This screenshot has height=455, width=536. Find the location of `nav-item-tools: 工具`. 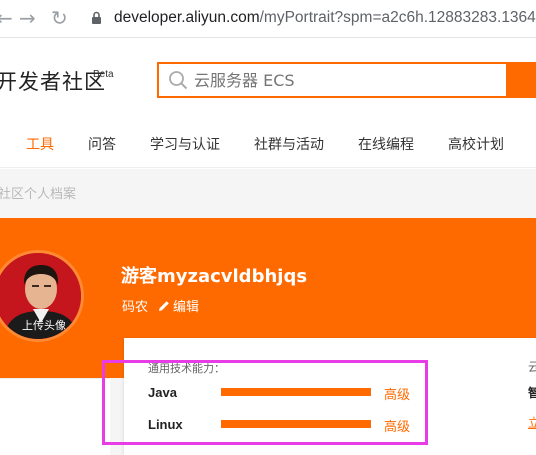

nav-item-tools: 工具 is located at coordinates (40, 144).